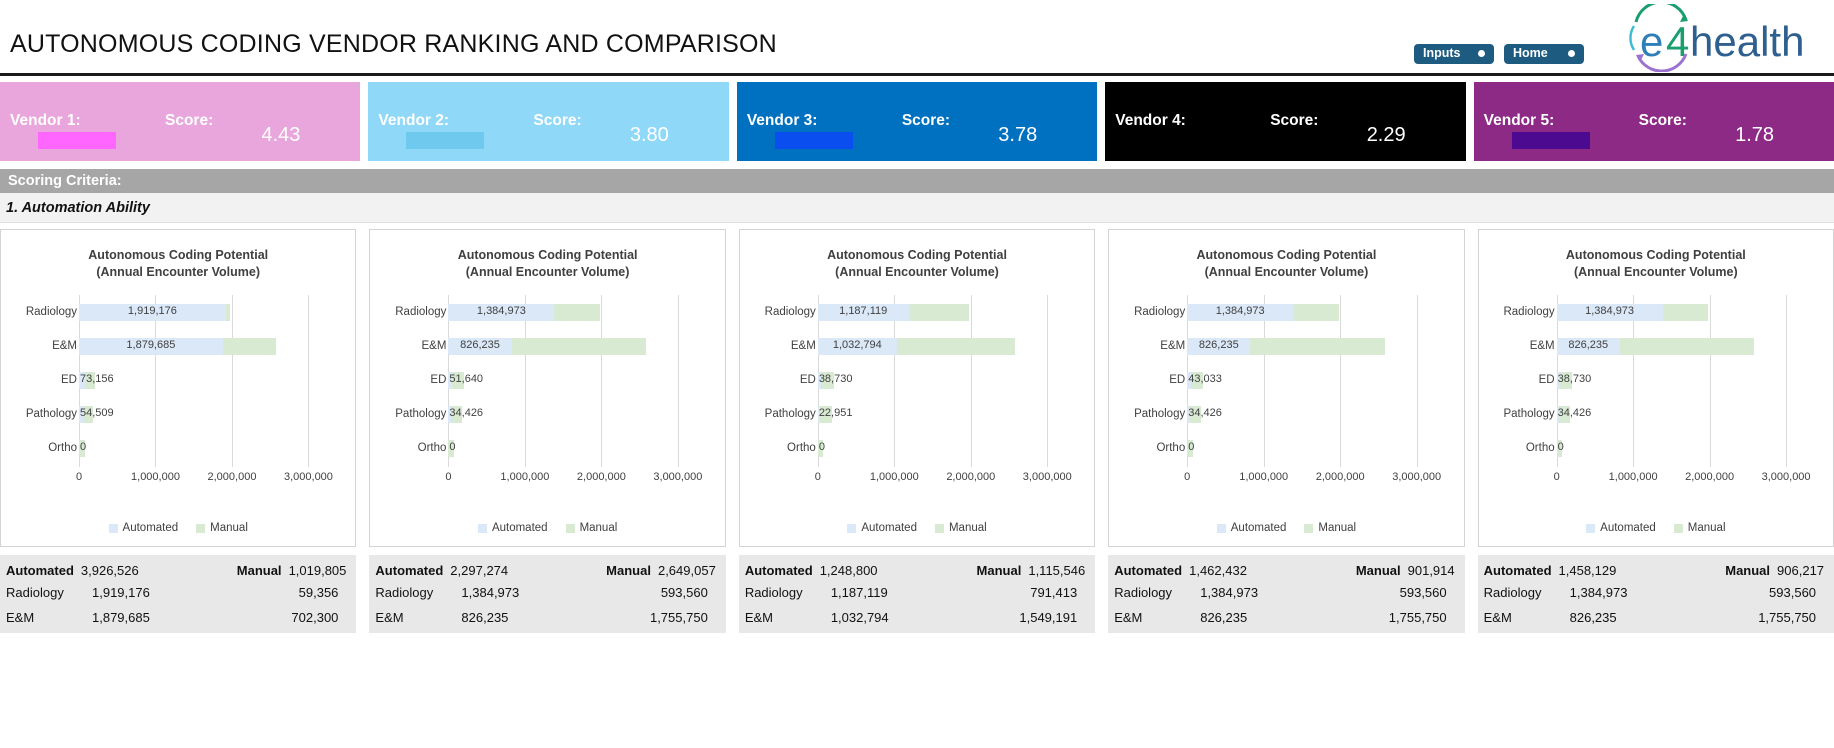 This screenshot has height=748, width=1834. What do you see at coordinates (480, 344) in the screenshot?
I see `bar-value-label: 826,235` at bounding box center [480, 344].